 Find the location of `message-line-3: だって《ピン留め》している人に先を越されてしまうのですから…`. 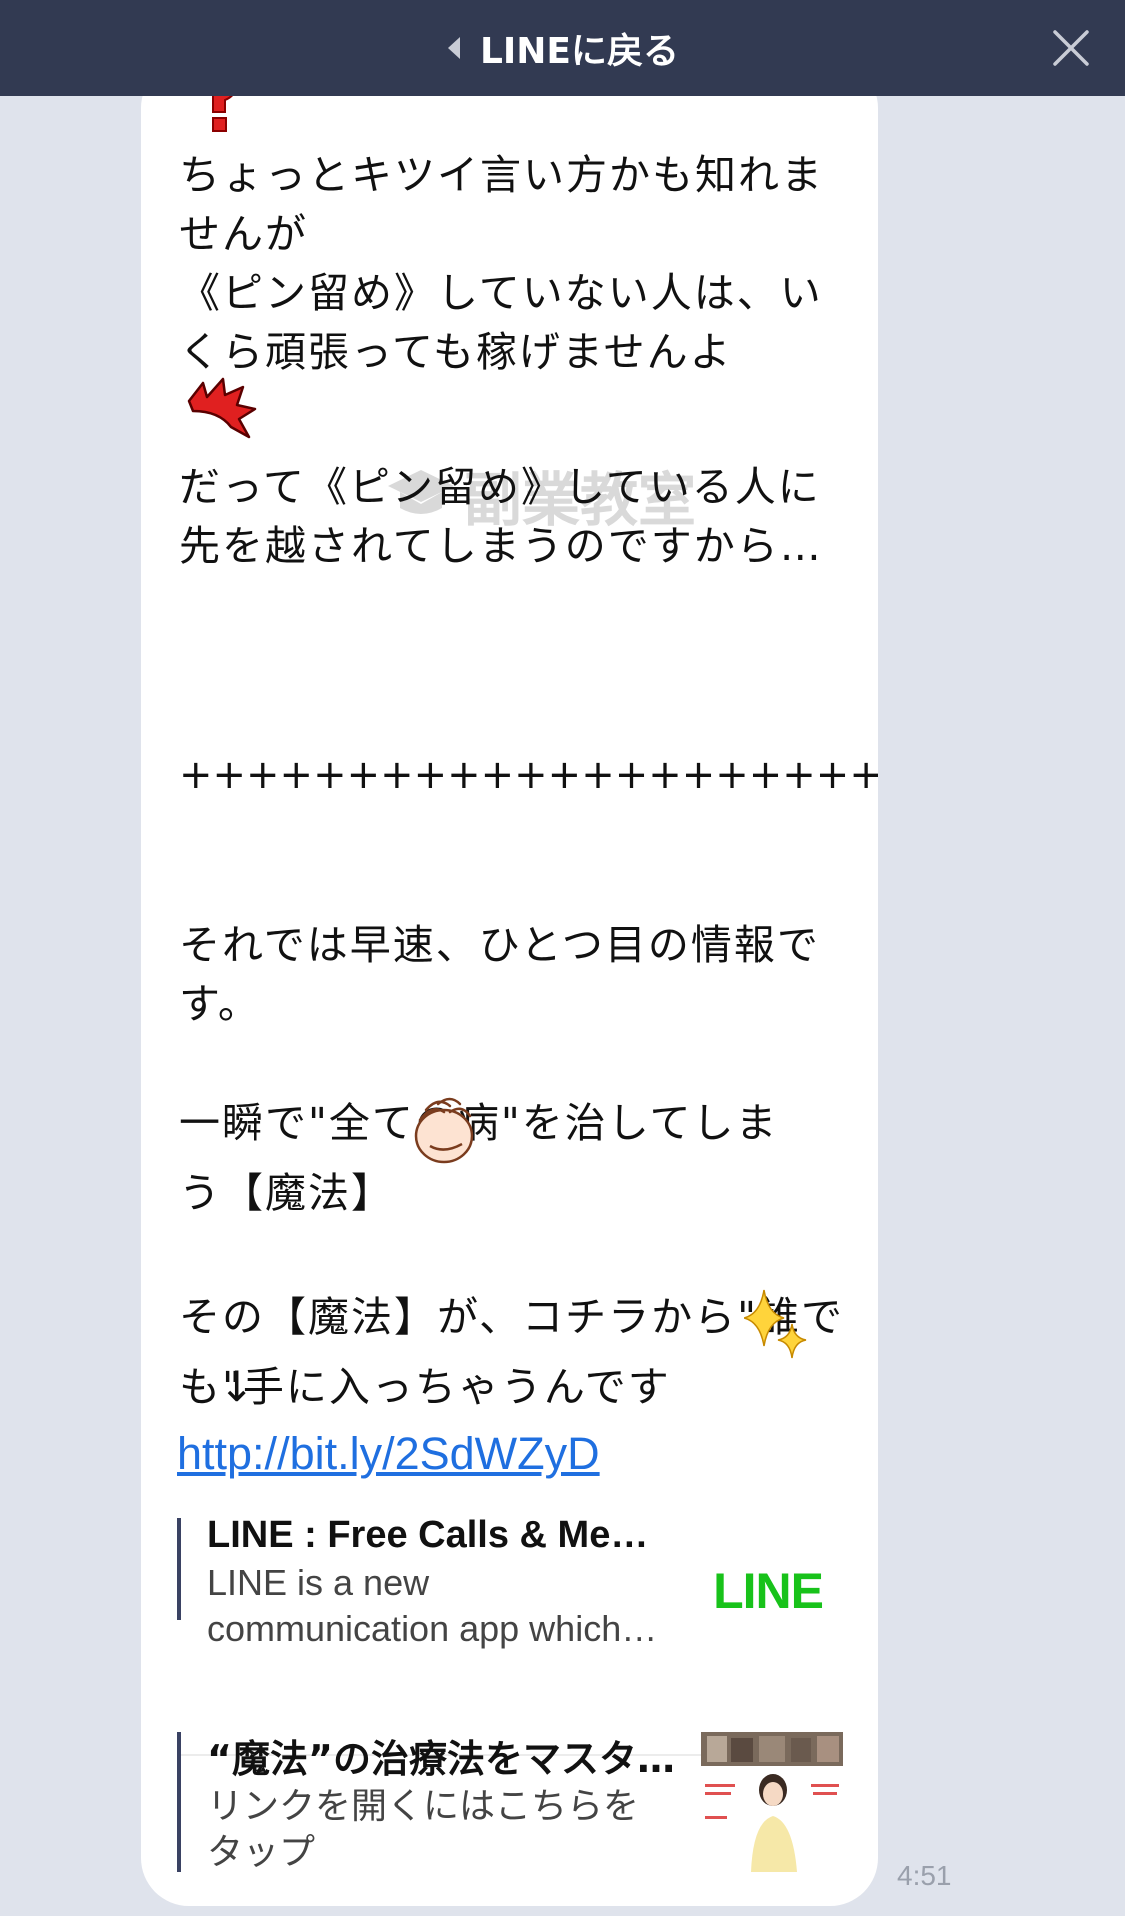

message-line-3: だって《ピン留め》している人に先を越されてしまうのですから… is located at coordinates (501, 516).